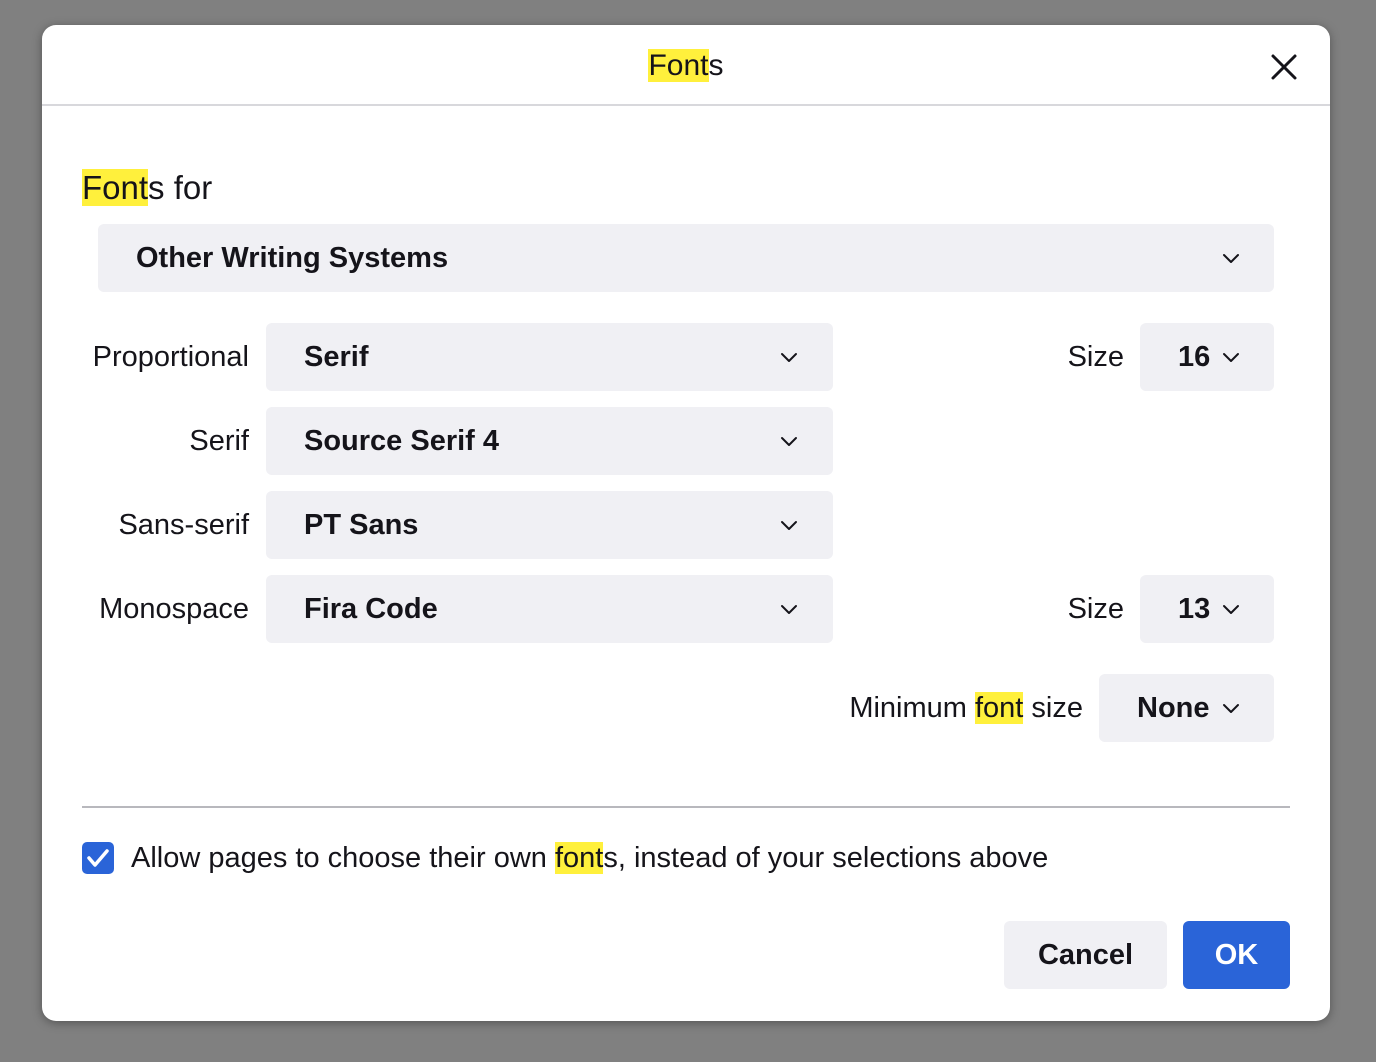  Describe the element at coordinates (826, 858) in the screenshot. I see `allow-label-after: s, instead of your selections above` at that location.